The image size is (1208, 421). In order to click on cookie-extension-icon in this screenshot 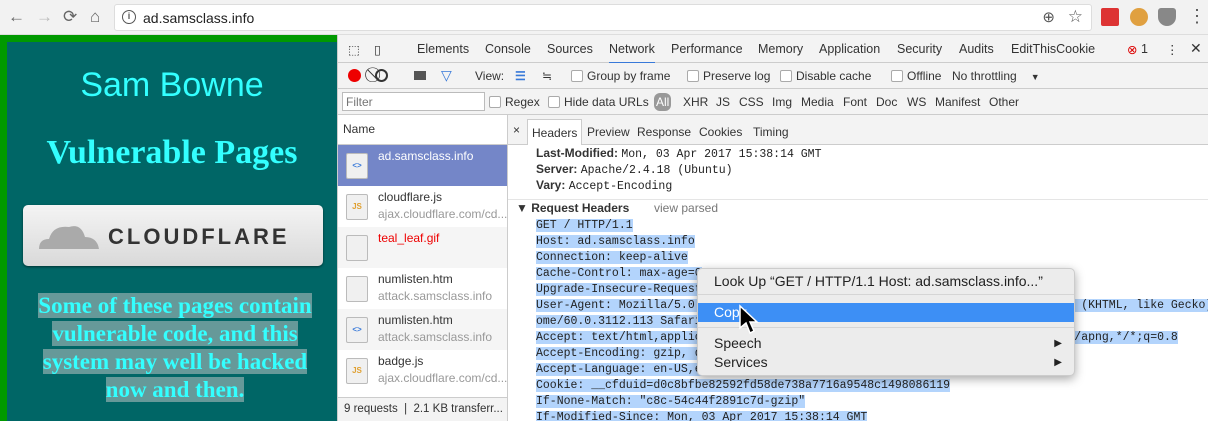, I will do `click(1139, 17)`.